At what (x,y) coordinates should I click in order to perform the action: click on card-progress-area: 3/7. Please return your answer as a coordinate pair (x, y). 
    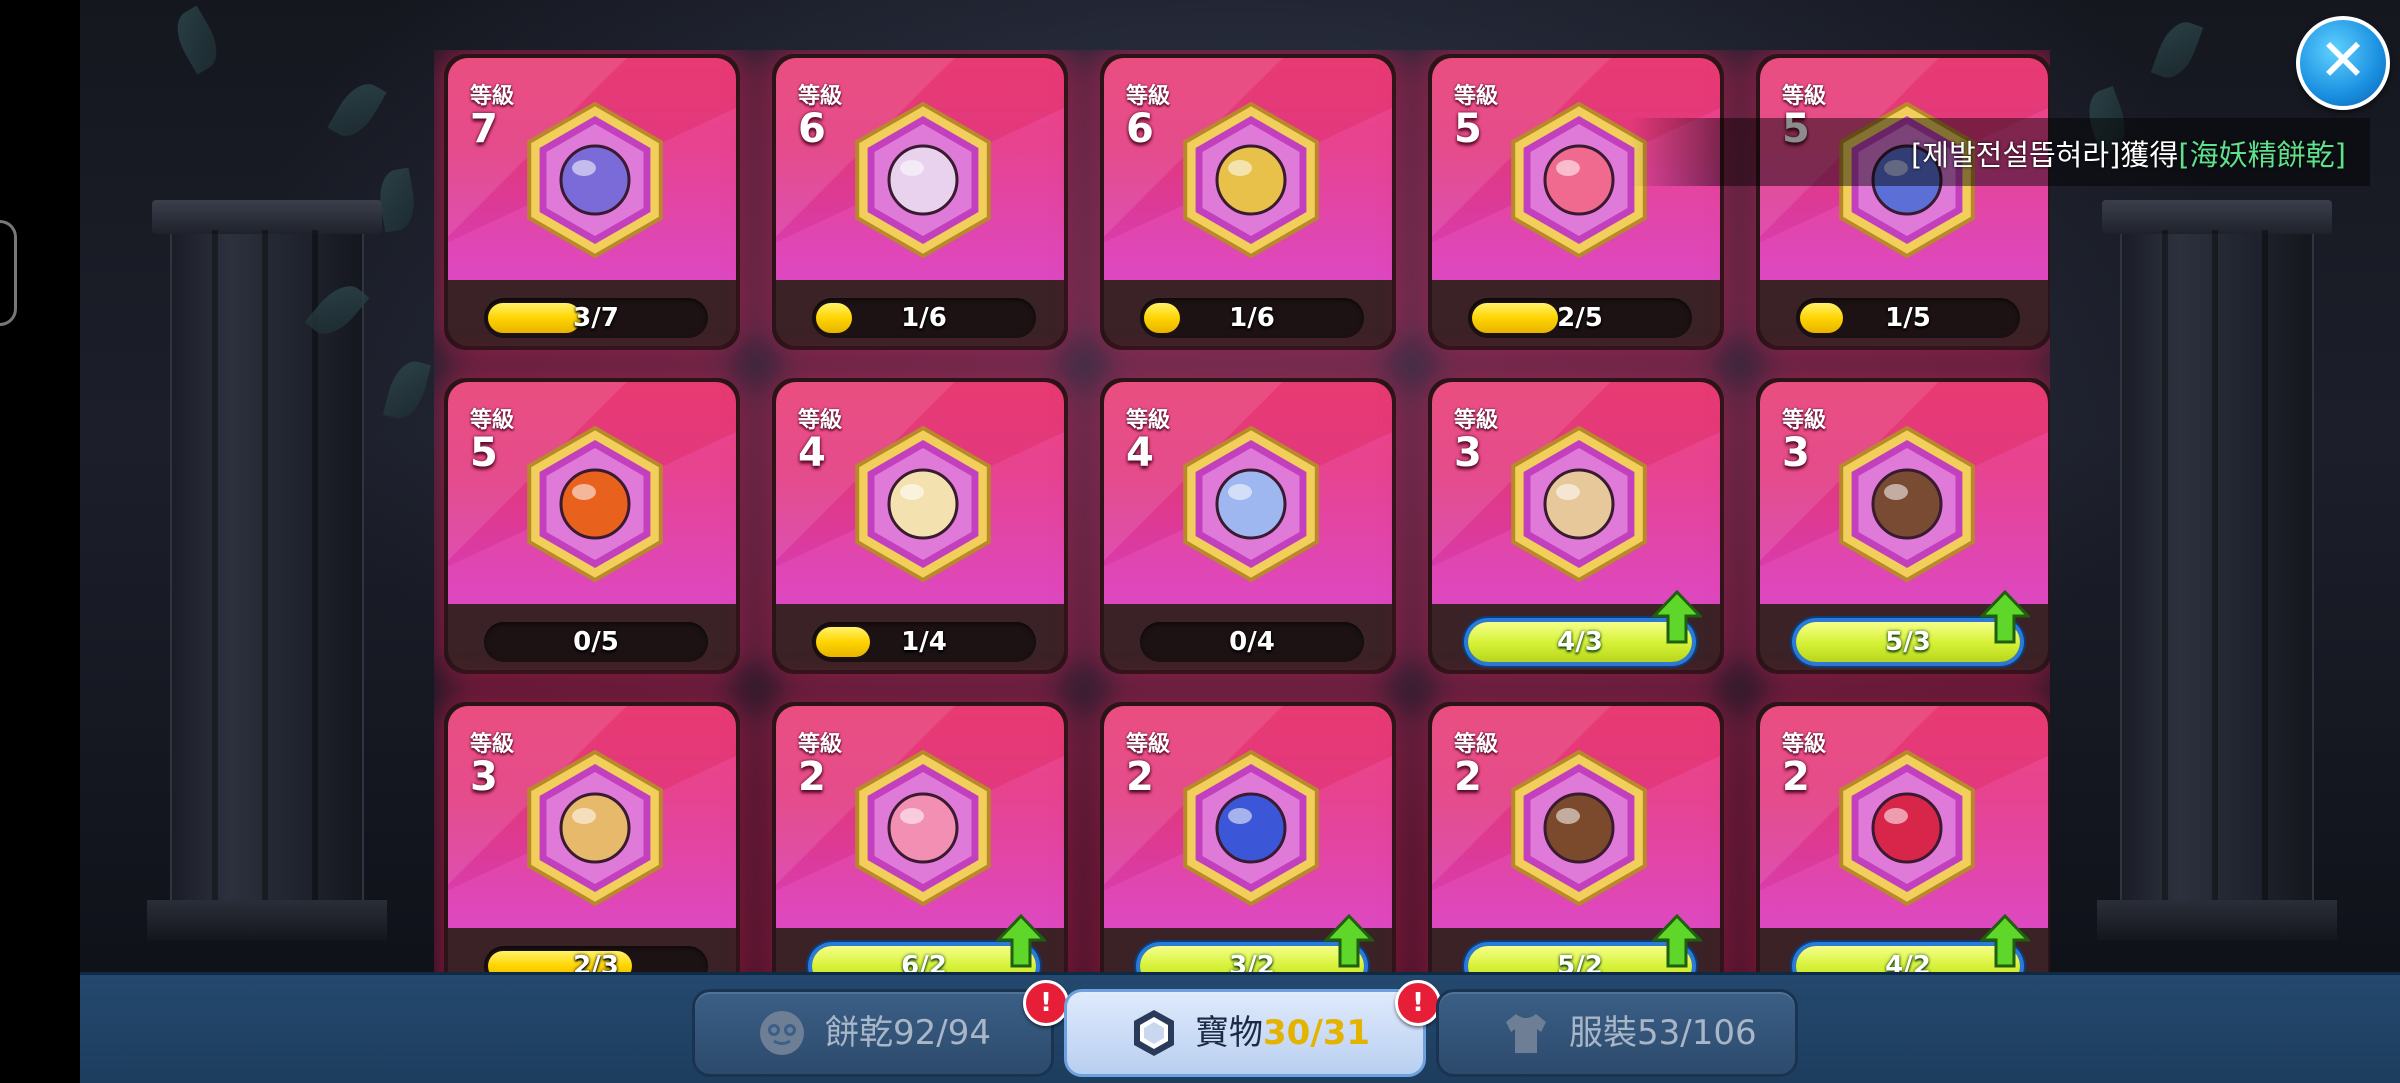
    Looking at the image, I should click on (592, 313).